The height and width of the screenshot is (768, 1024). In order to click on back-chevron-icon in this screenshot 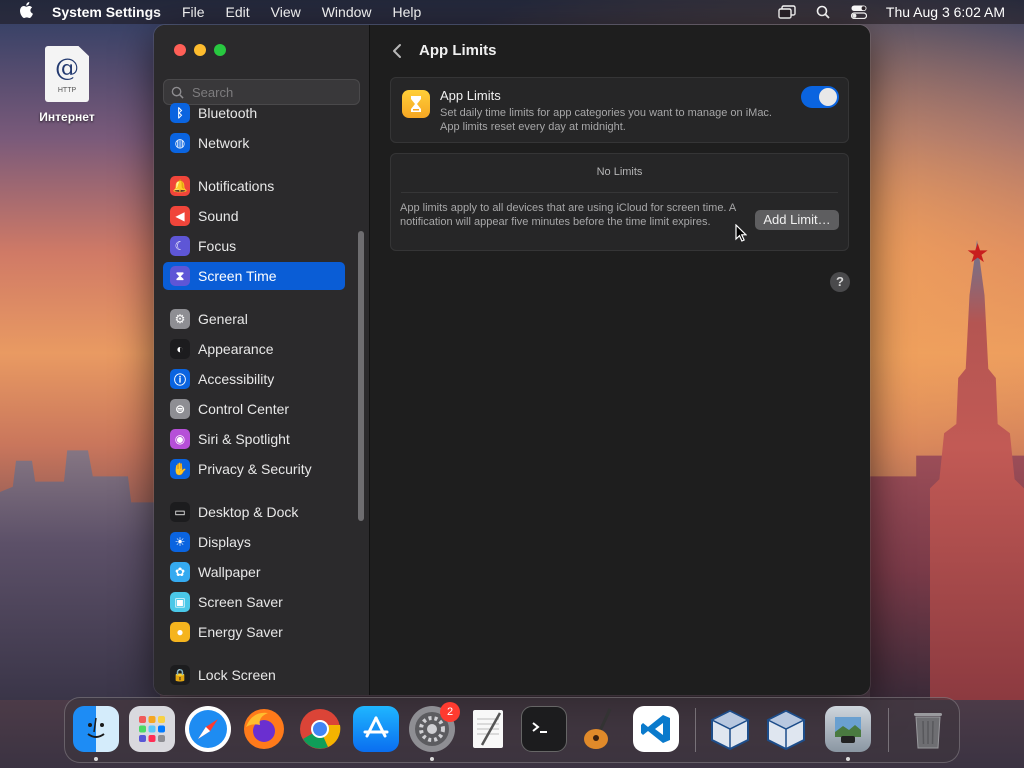, I will do `click(397, 51)`.